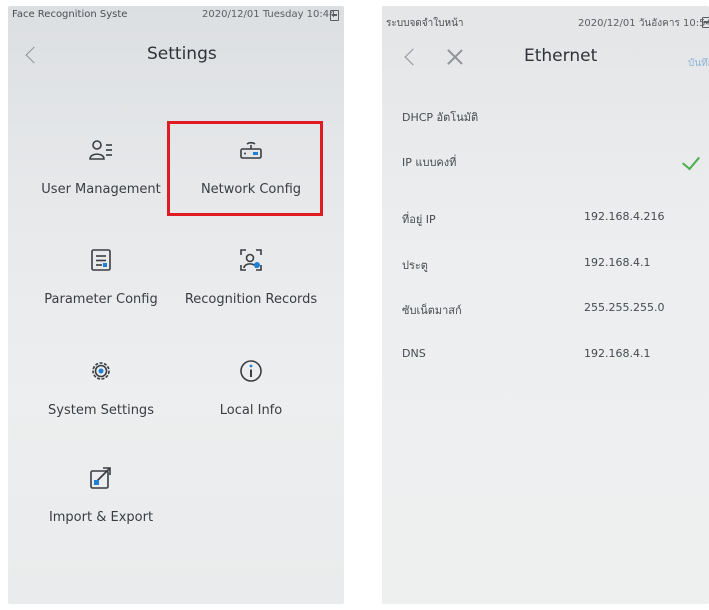 The height and width of the screenshot is (610, 709). I want to click on tile-user-management: User Management, so click(101, 180).